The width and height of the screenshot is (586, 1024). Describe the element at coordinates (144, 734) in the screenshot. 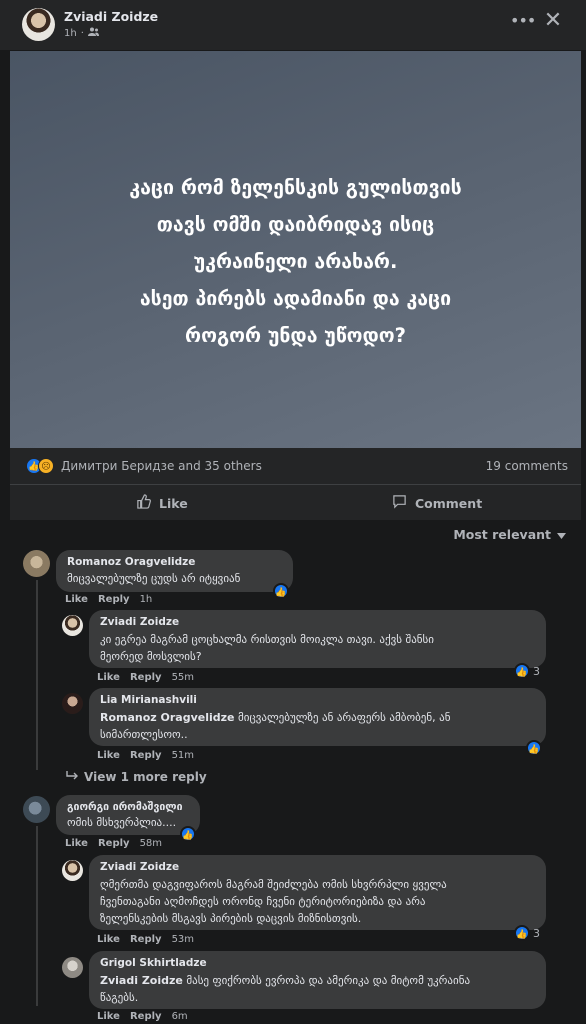

I see `comment-text: სიმართლესოო..` at that location.